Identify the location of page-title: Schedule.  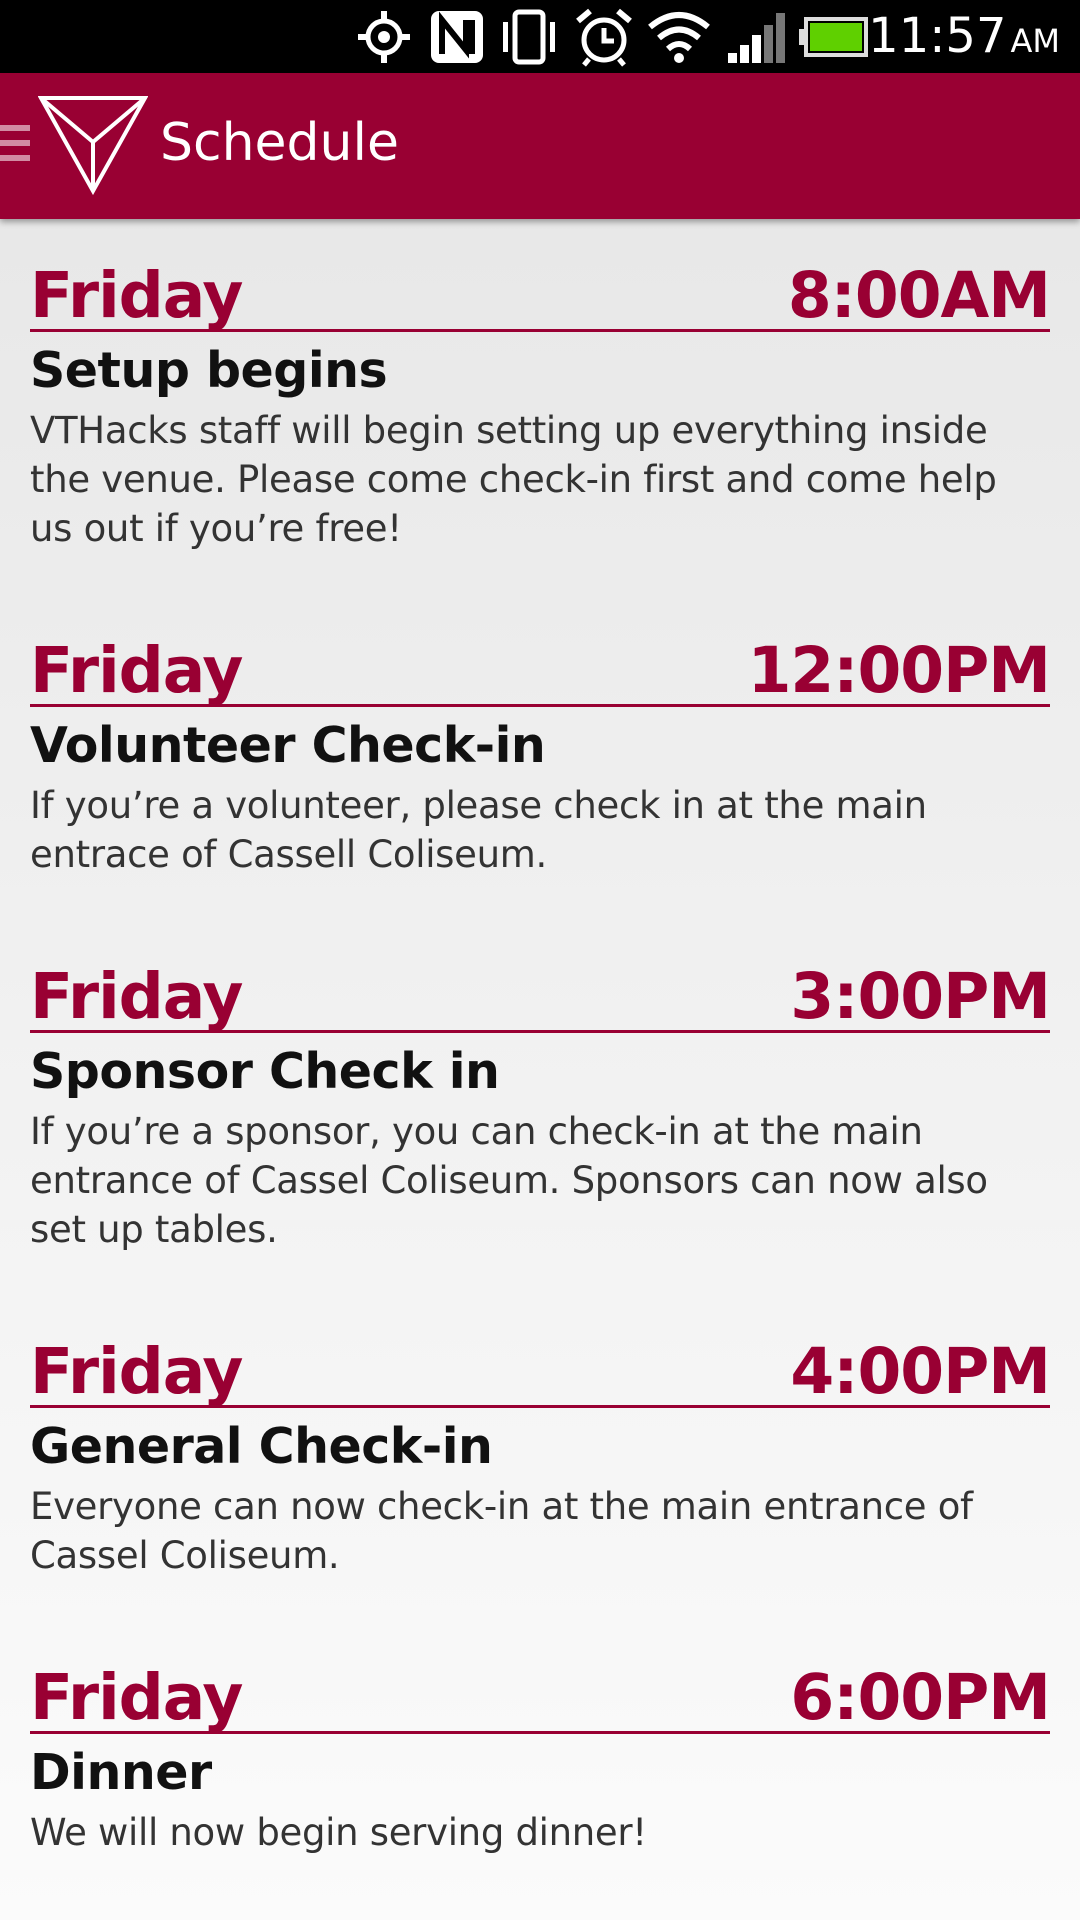
(279, 143).